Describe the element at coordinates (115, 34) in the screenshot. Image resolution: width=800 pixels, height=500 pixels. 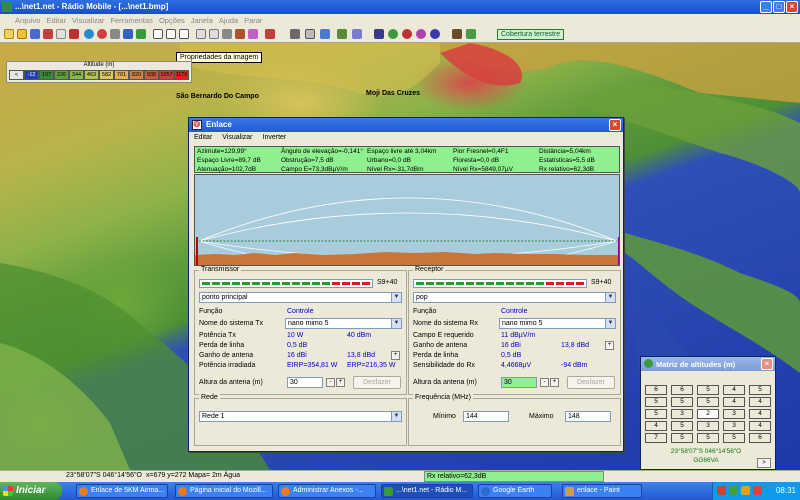
I see `settings-icon` at that location.